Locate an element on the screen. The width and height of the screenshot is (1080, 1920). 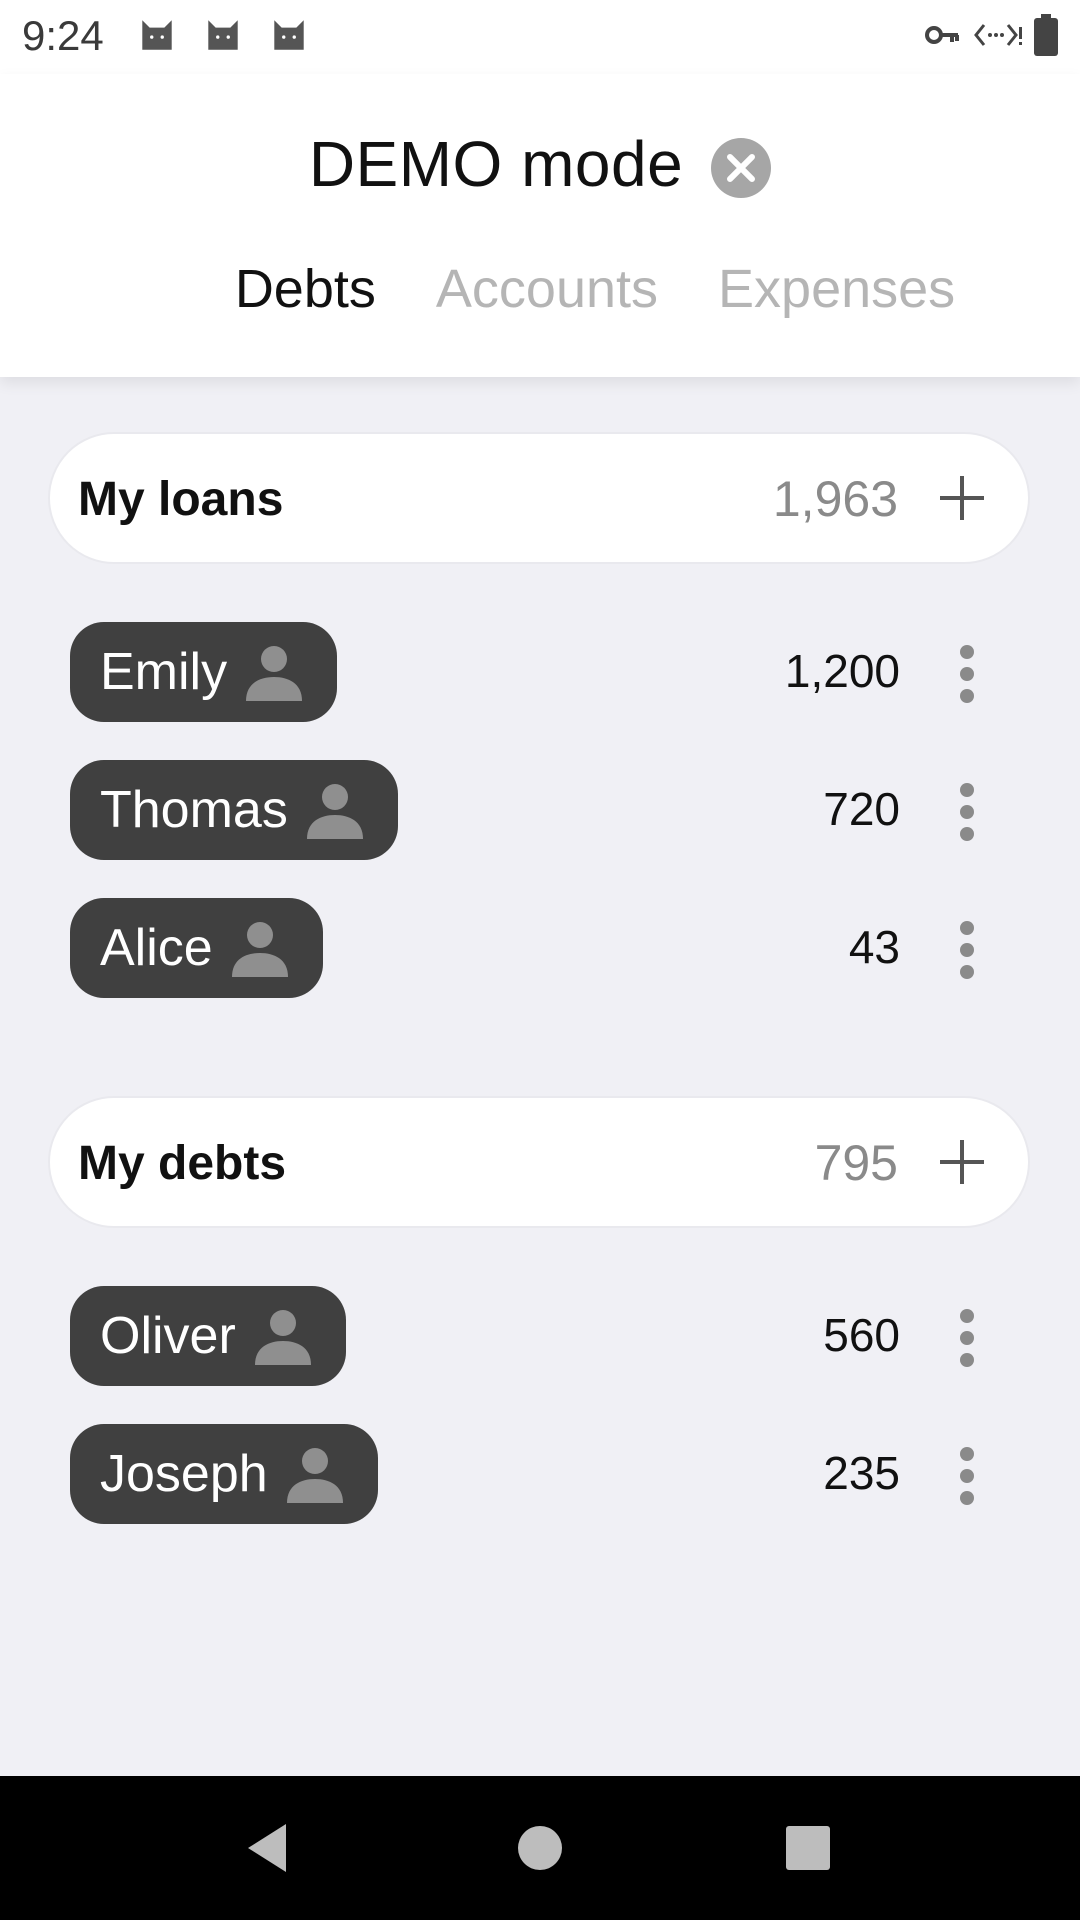
person-chip: Thomas is located at coordinates (234, 810).